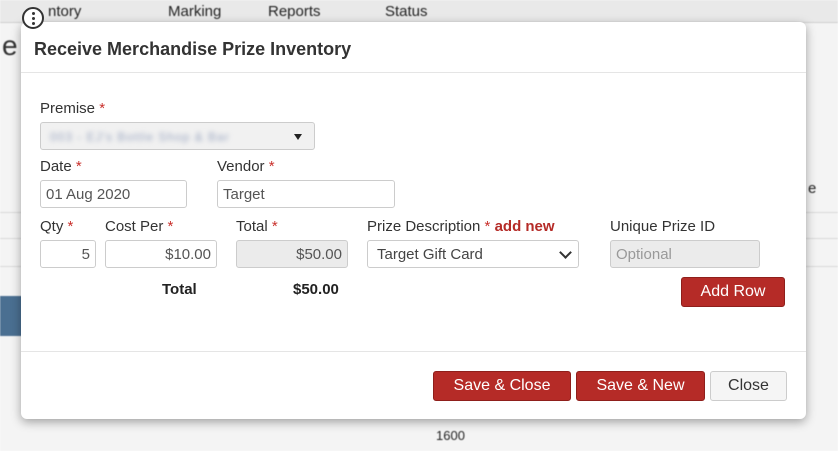 This screenshot has height=451, width=838. I want to click on bg-nav-item: ntory, so click(65, 11).